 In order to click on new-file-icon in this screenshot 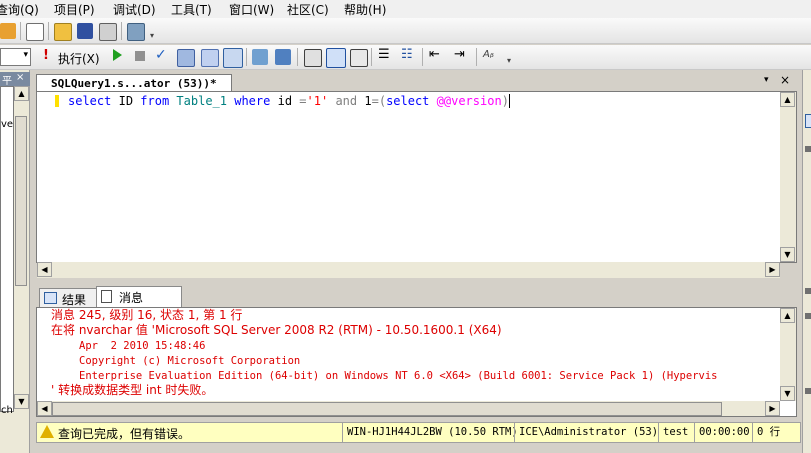, I will do `click(35, 32)`.